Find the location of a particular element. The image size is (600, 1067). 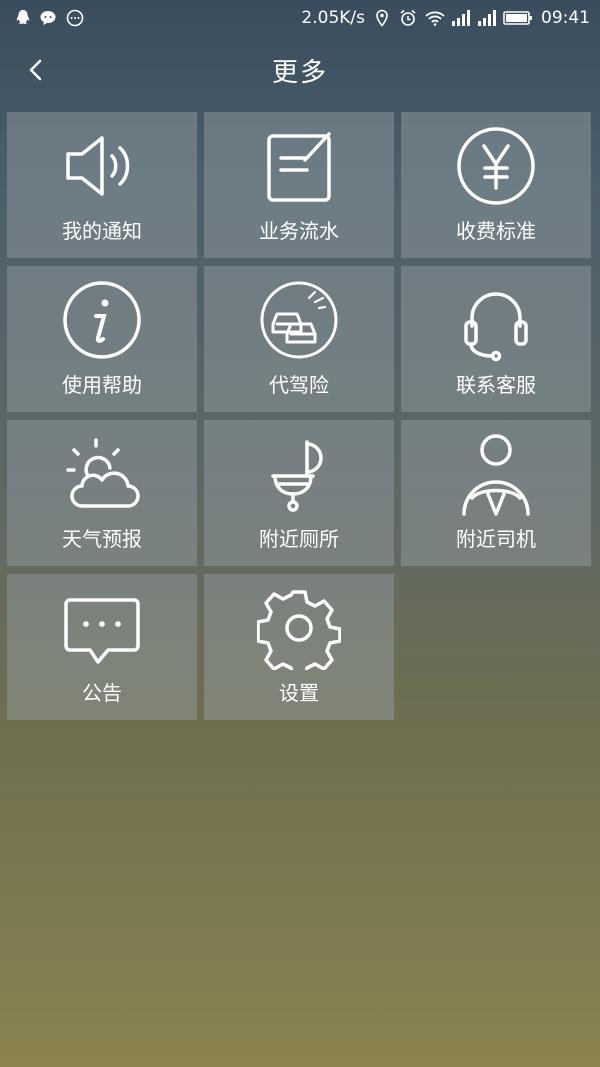

network-speed: 2.05K/s is located at coordinates (333, 18).